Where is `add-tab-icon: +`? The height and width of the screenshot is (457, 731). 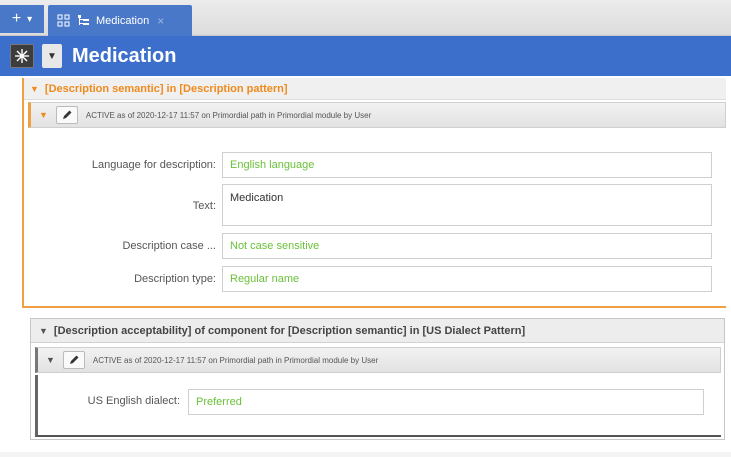
add-tab-icon: + is located at coordinates (16, 19).